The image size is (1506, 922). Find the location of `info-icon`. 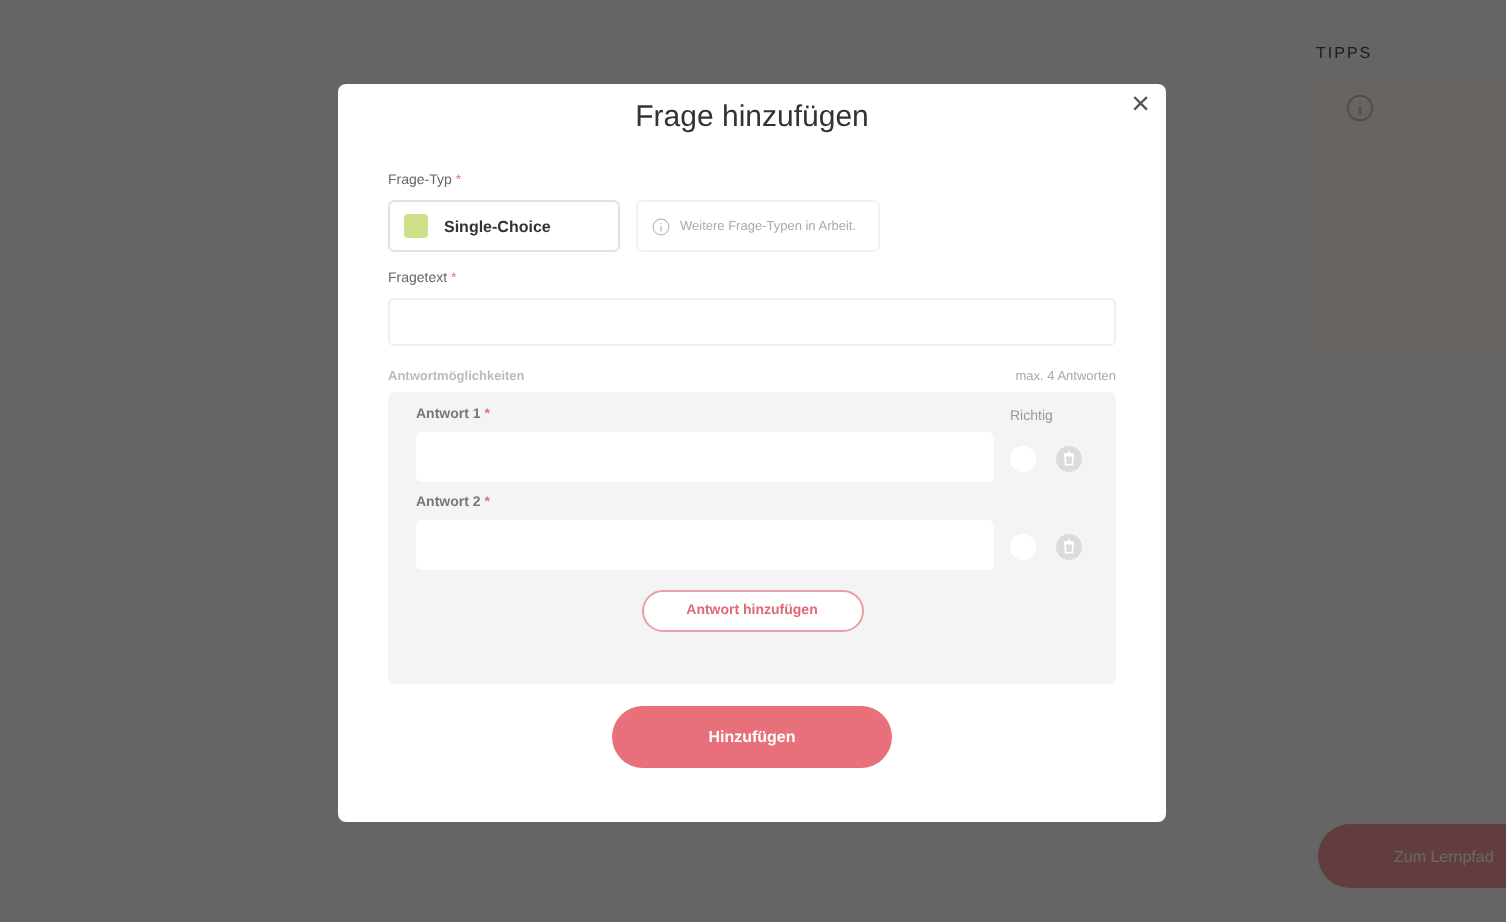

info-icon is located at coordinates (661, 226).